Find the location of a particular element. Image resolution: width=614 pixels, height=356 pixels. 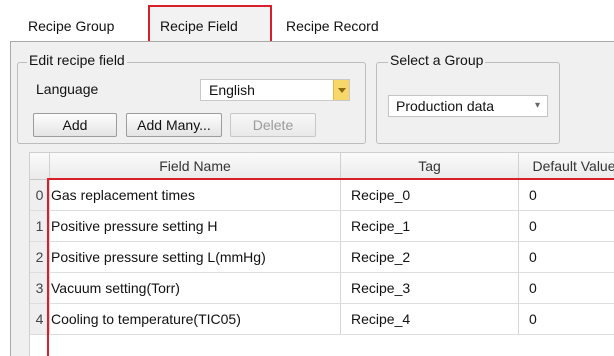

chevron-down-icon is located at coordinates (341, 90).